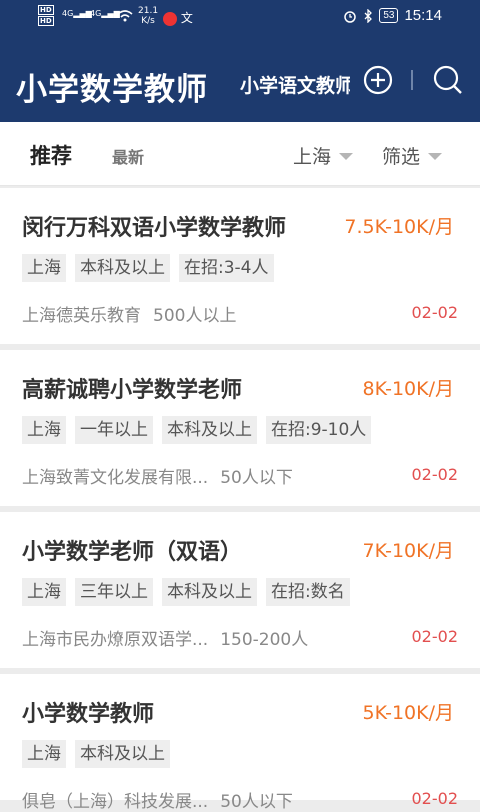 The image size is (480, 812). Describe the element at coordinates (186, 18) in the screenshot. I see `text-app-icon: 文` at that location.